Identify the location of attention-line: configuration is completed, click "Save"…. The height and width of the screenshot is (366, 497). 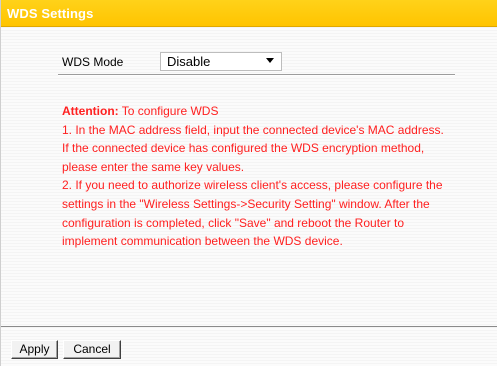
(233, 222).